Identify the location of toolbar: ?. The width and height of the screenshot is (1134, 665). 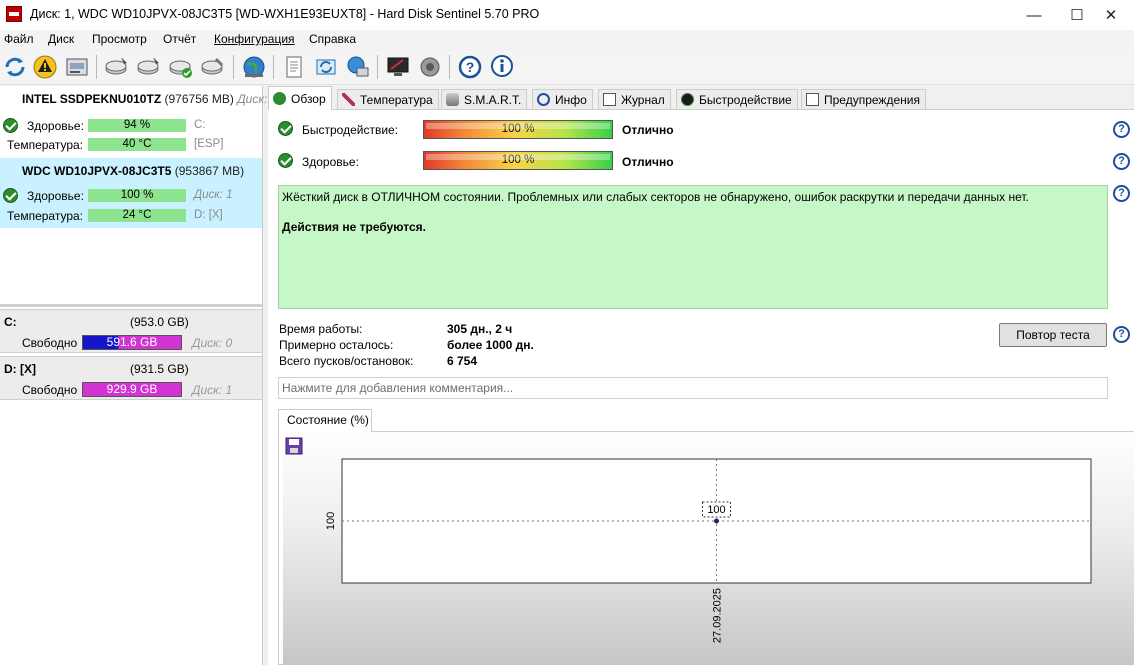
(567, 67).